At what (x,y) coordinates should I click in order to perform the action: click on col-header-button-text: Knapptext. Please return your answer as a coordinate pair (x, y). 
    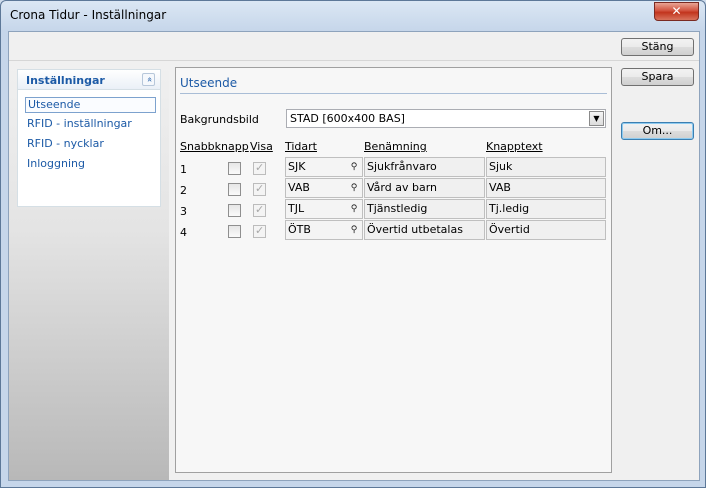
    Looking at the image, I should click on (514, 146).